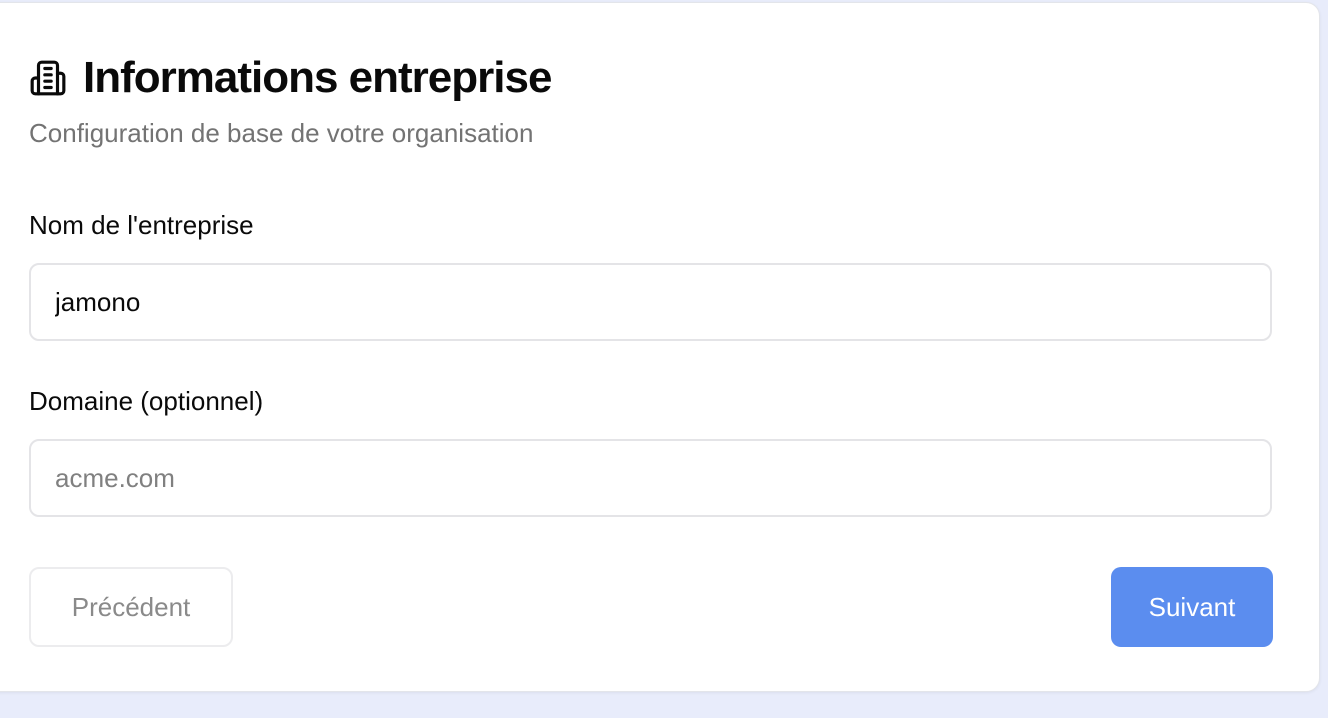  I want to click on next-button: Suivant, so click(1192, 607).